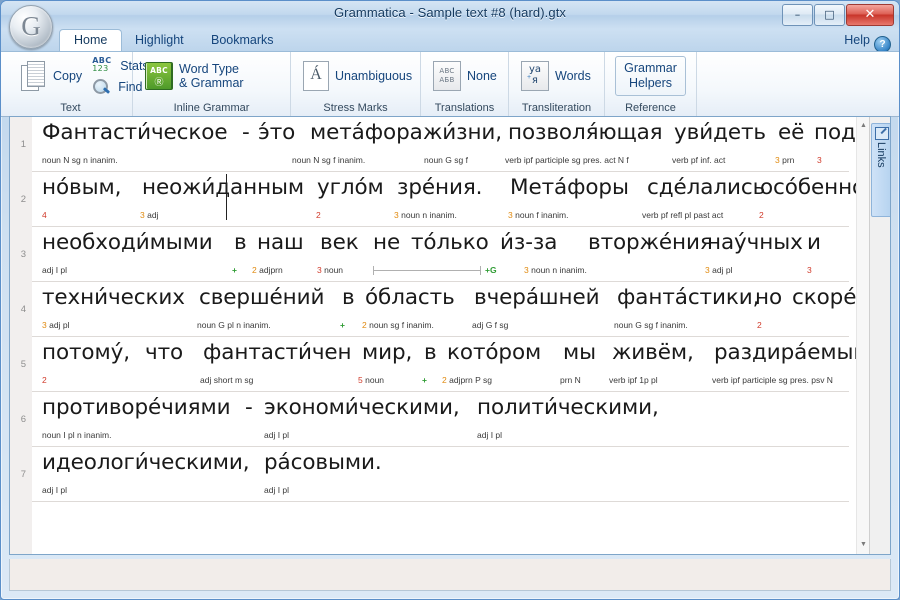  I want to click on word: под, so click(835, 132).